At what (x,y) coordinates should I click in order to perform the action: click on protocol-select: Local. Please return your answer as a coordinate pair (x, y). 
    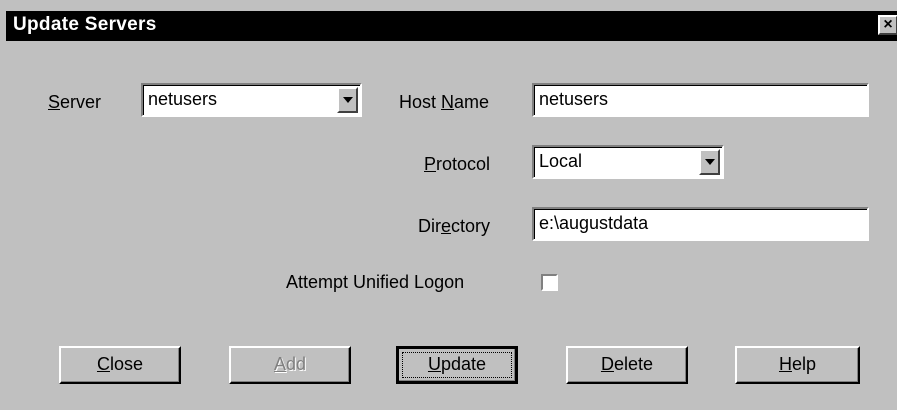
    Looking at the image, I should click on (628, 162).